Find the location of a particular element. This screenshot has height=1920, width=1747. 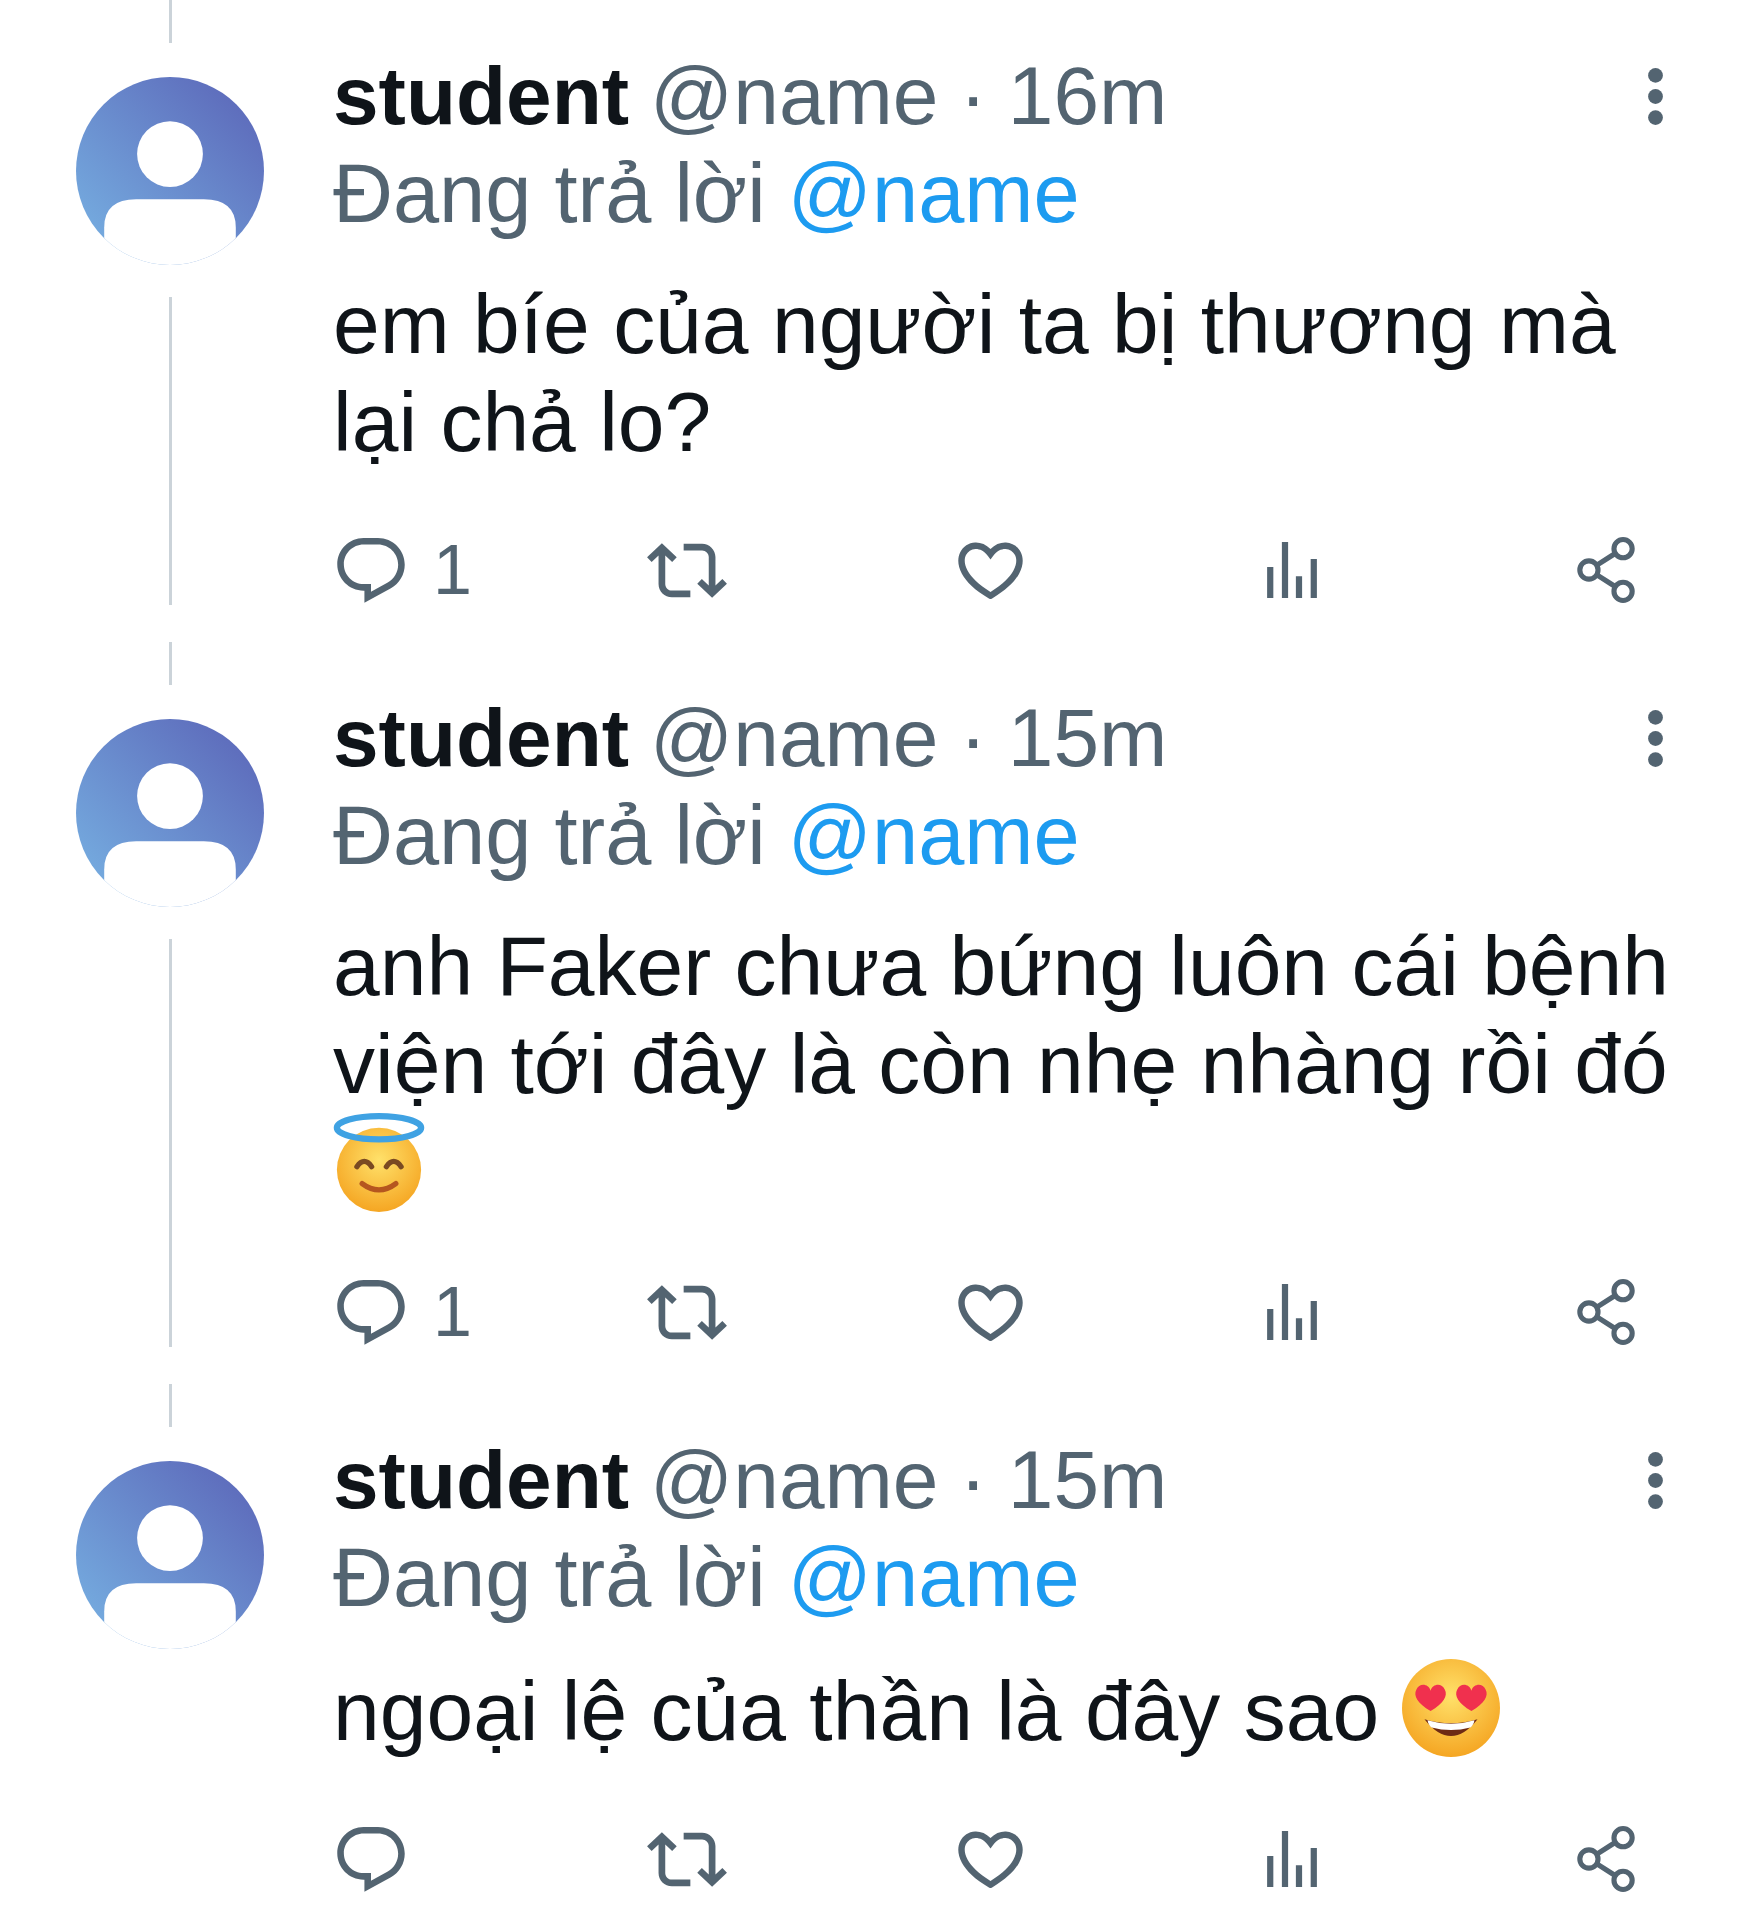

reply-button is located at coordinates (371, 1859).